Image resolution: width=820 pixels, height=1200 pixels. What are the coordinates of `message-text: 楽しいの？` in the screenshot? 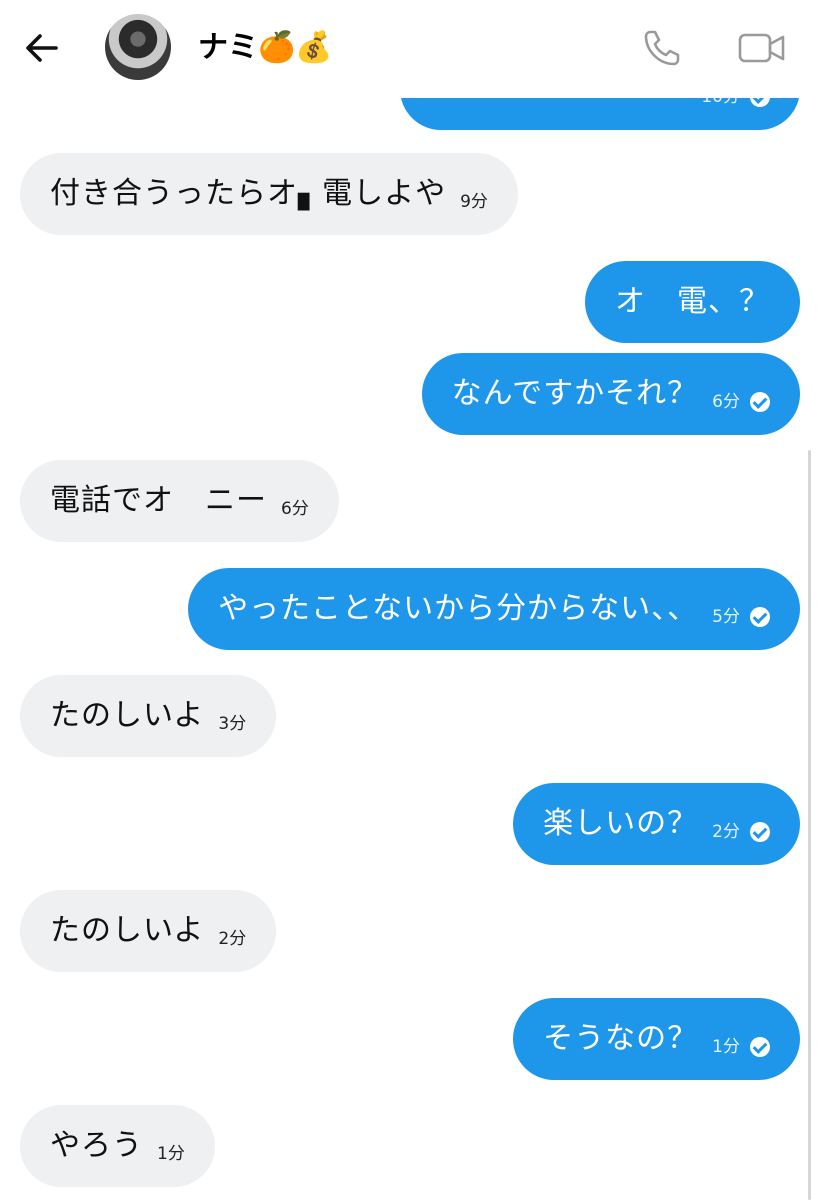 It's located at (621, 823).